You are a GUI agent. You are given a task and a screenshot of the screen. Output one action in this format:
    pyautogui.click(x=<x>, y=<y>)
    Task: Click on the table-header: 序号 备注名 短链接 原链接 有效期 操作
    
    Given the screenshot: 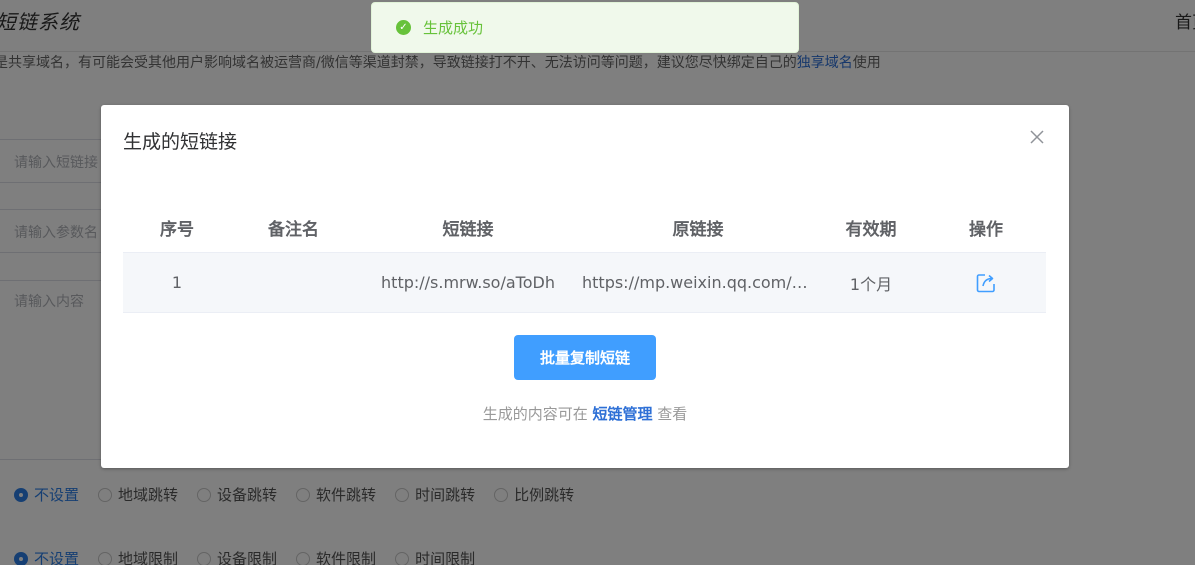 What is the action you would take?
    pyautogui.click(x=584, y=228)
    